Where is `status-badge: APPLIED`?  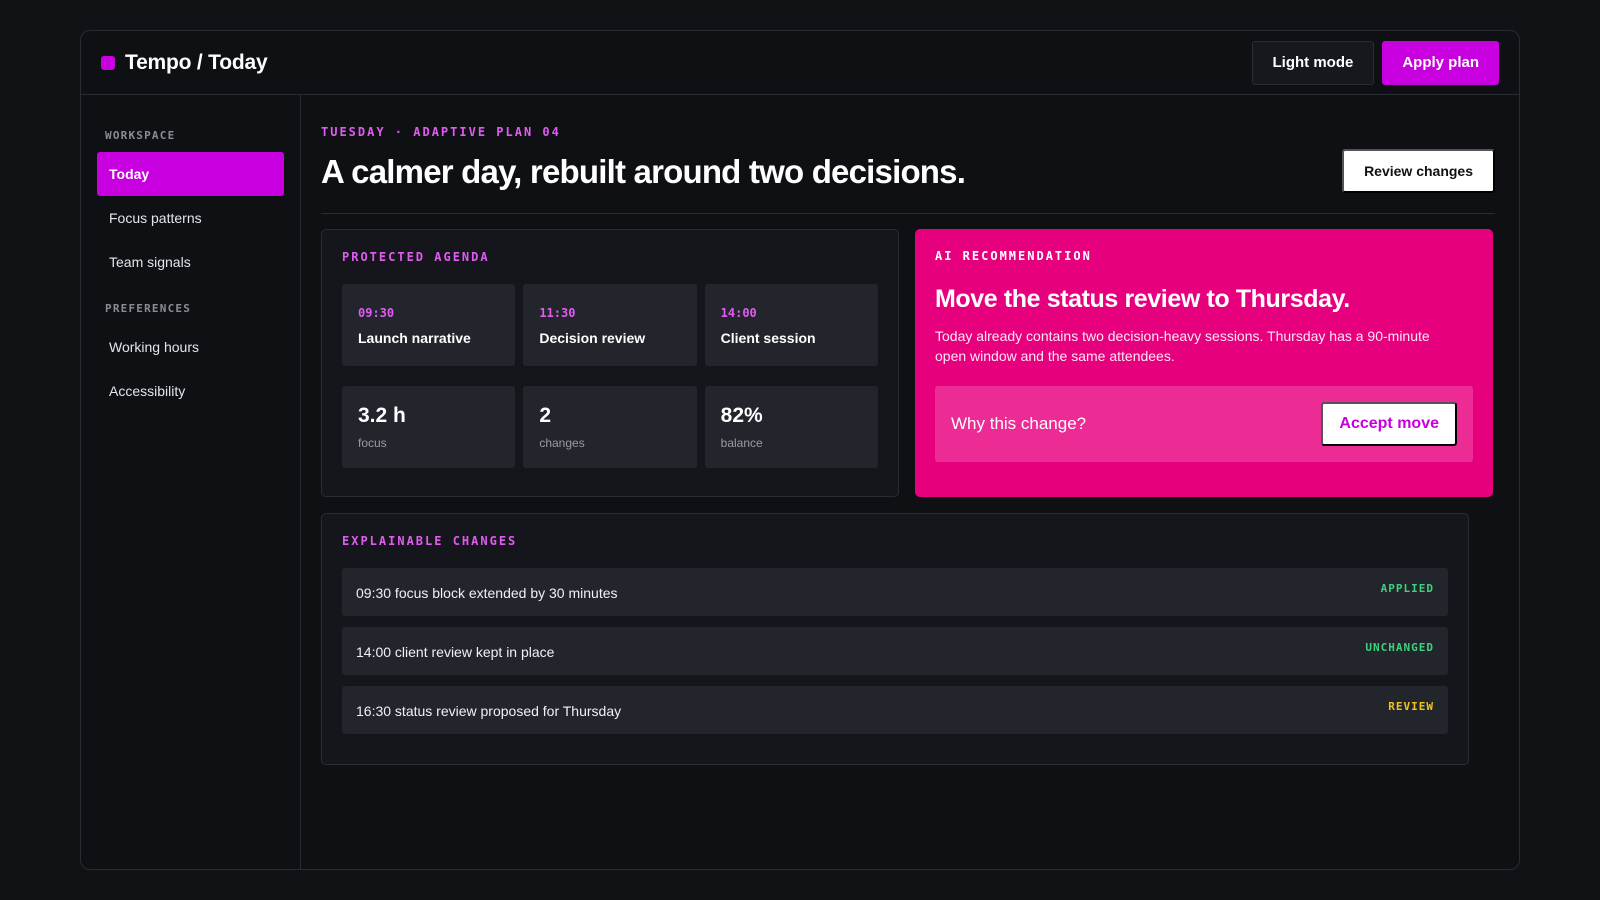
status-badge: APPLIED is located at coordinates (1407, 588).